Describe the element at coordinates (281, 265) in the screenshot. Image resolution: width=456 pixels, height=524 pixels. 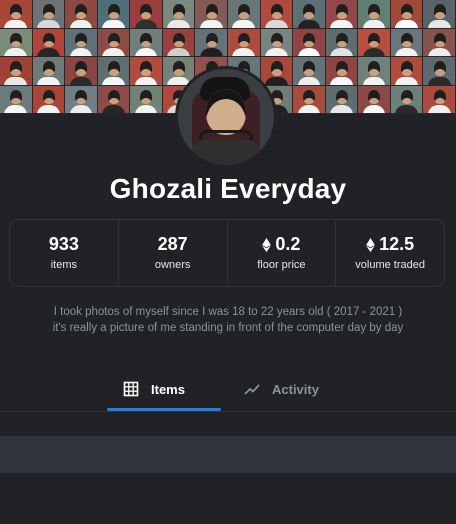
I see `stat-floor-price-label: floor price` at that location.